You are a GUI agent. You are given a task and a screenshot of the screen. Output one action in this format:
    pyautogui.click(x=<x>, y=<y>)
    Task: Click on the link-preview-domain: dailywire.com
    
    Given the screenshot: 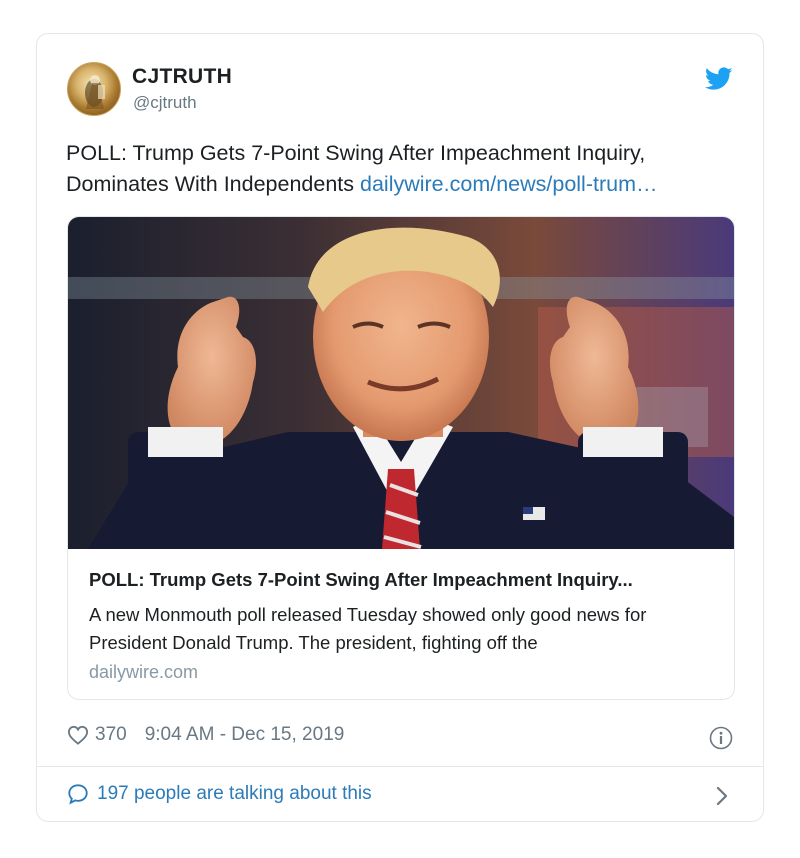 What is the action you would take?
    pyautogui.click(x=144, y=672)
    